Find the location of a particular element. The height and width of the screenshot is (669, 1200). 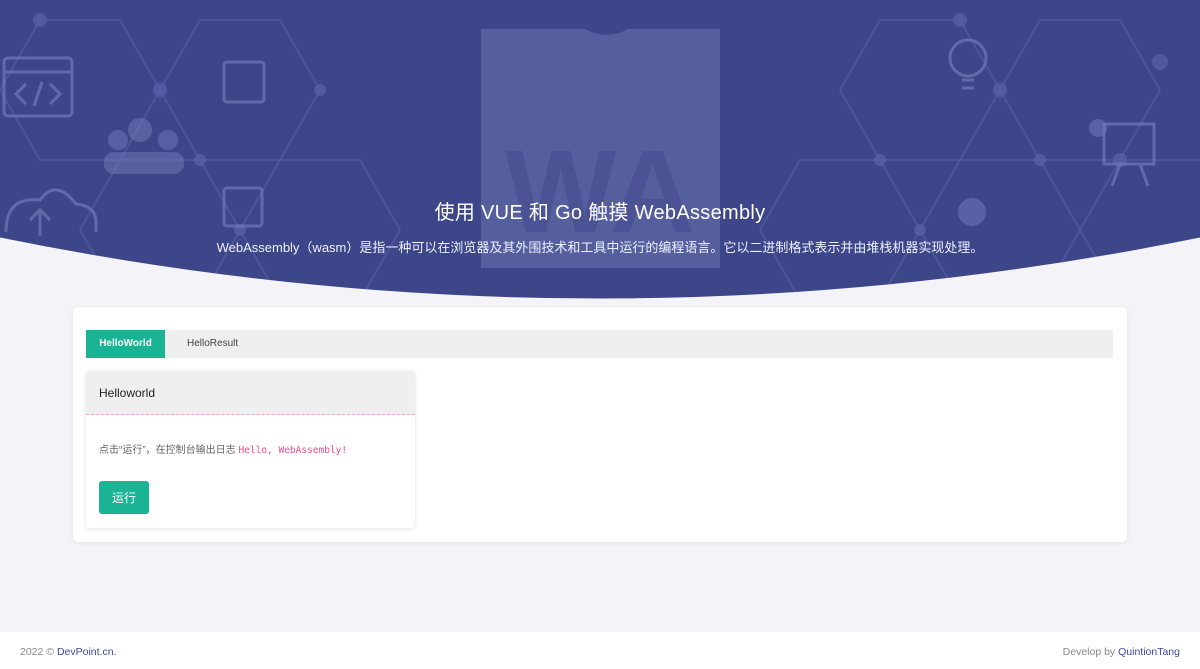

footer-develop-prefix: Develop by is located at coordinates (1089, 652).